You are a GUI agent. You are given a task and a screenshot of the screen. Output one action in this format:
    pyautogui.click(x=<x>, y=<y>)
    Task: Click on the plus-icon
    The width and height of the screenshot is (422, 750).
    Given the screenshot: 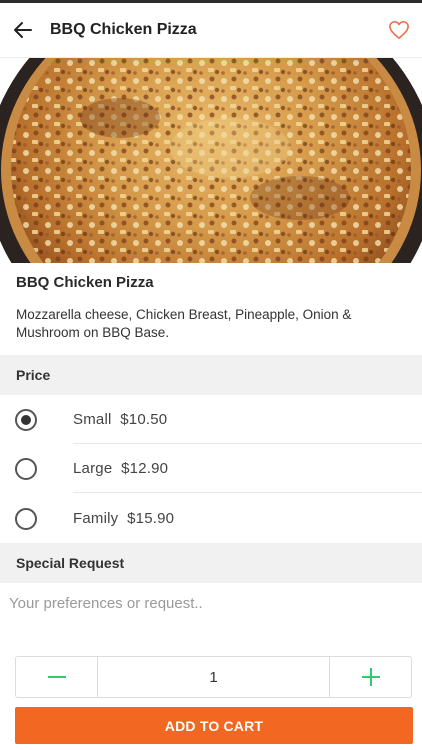 What is the action you would take?
    pyautogui.click(x=370, y=677)
    